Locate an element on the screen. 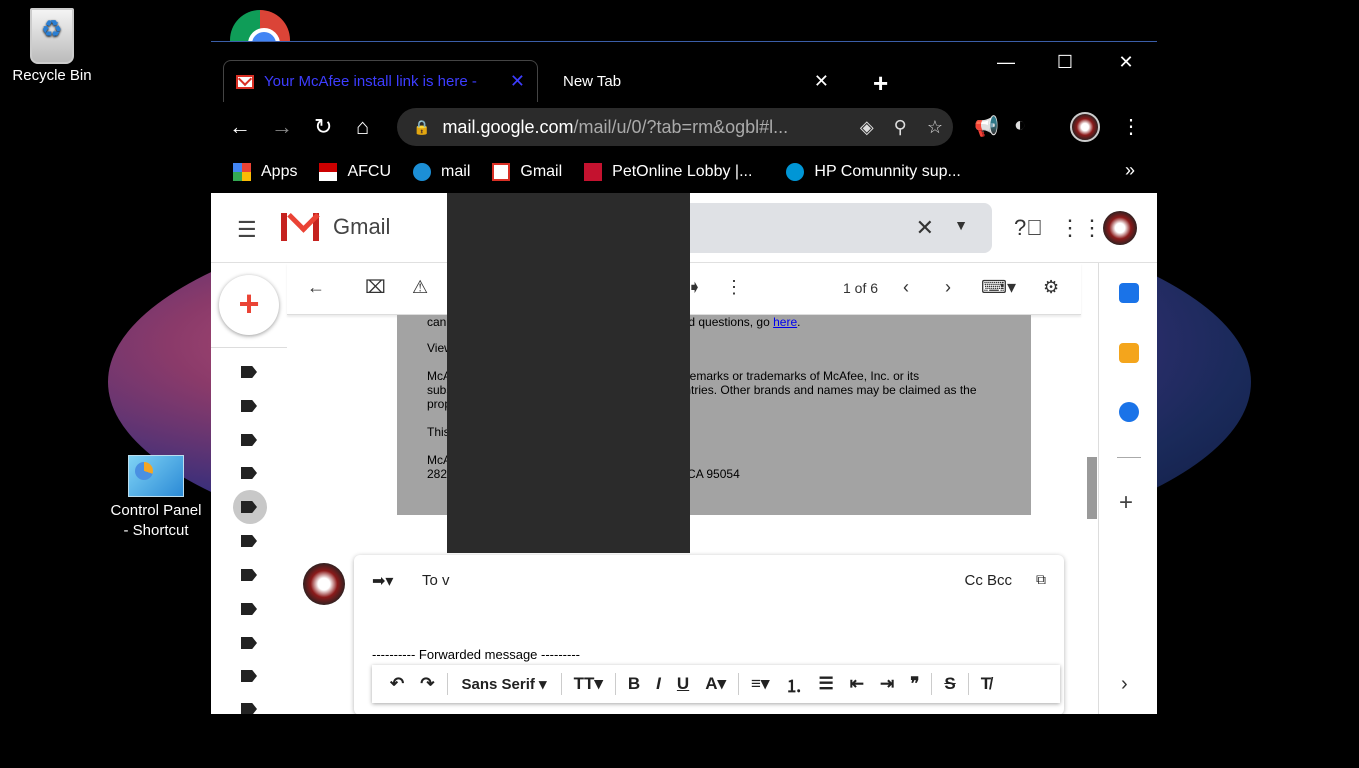  recycle-bin-shortcut: Recycle Bin is located at coordinates (52, 47).